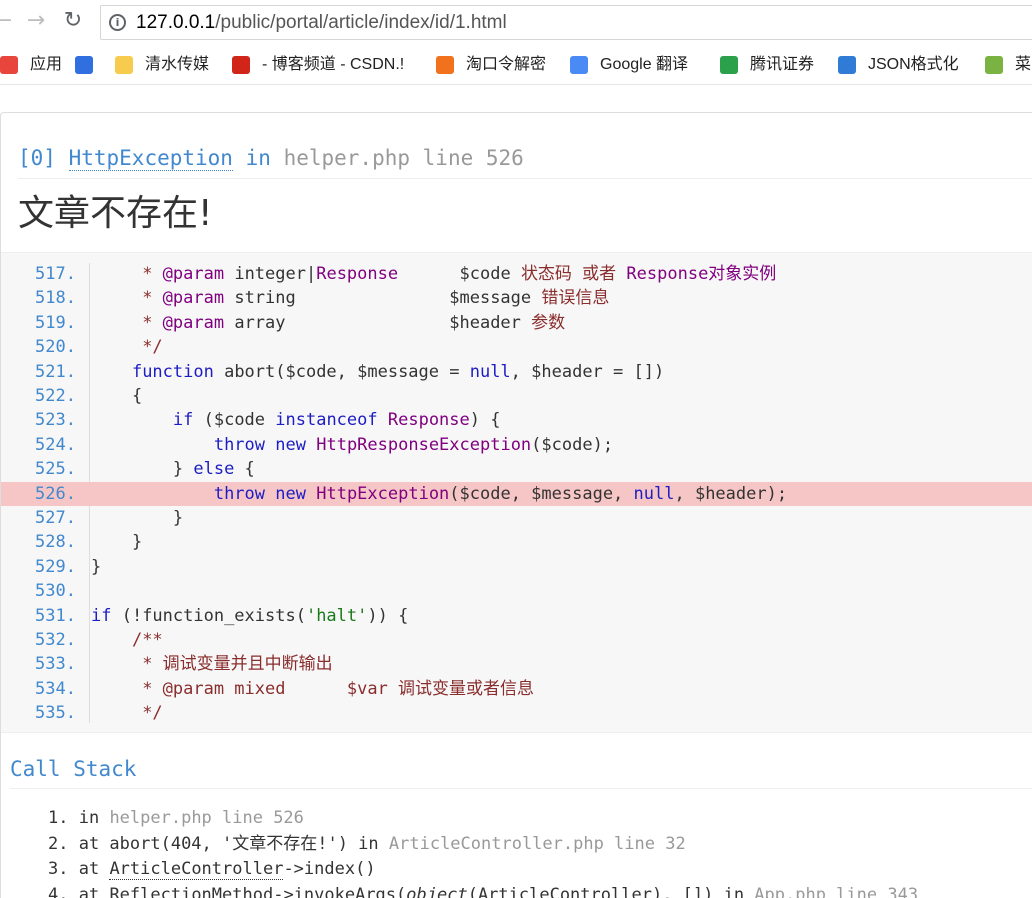  What do you see at coordinates (516, 347) in the screenshot?
I see `code-line: 520. */` at bounding box center [516, 347].